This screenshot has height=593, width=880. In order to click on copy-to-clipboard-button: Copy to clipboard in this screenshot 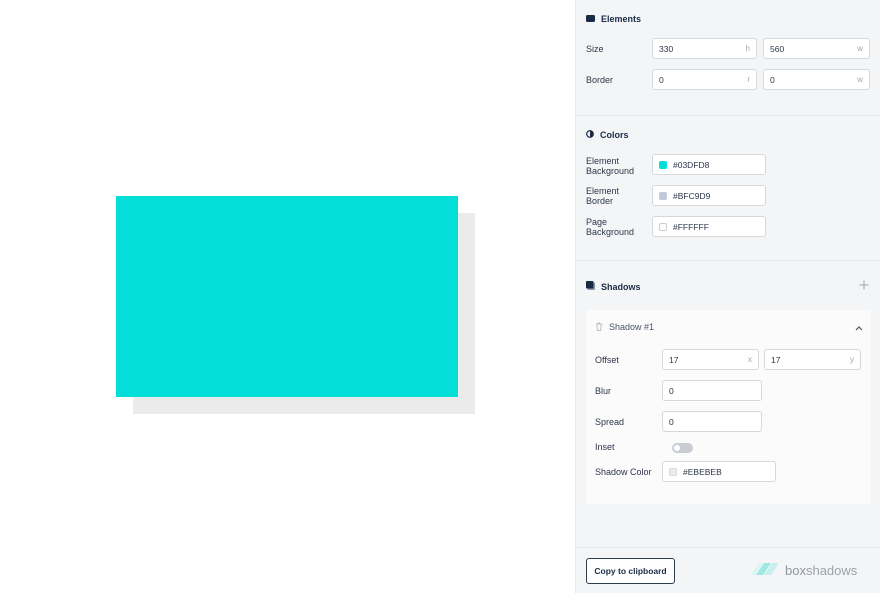, I will do `click(630, 571)`.